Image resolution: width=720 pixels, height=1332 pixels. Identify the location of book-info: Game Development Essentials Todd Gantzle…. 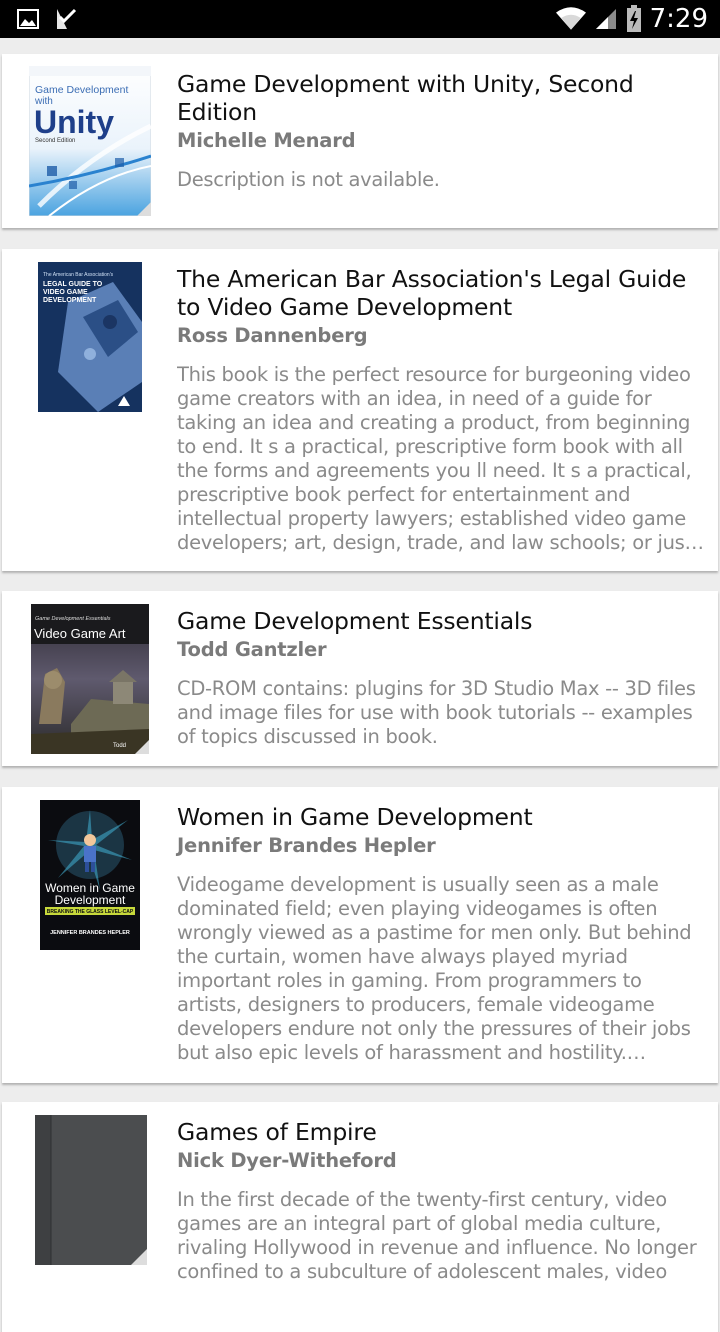
(440, 678).